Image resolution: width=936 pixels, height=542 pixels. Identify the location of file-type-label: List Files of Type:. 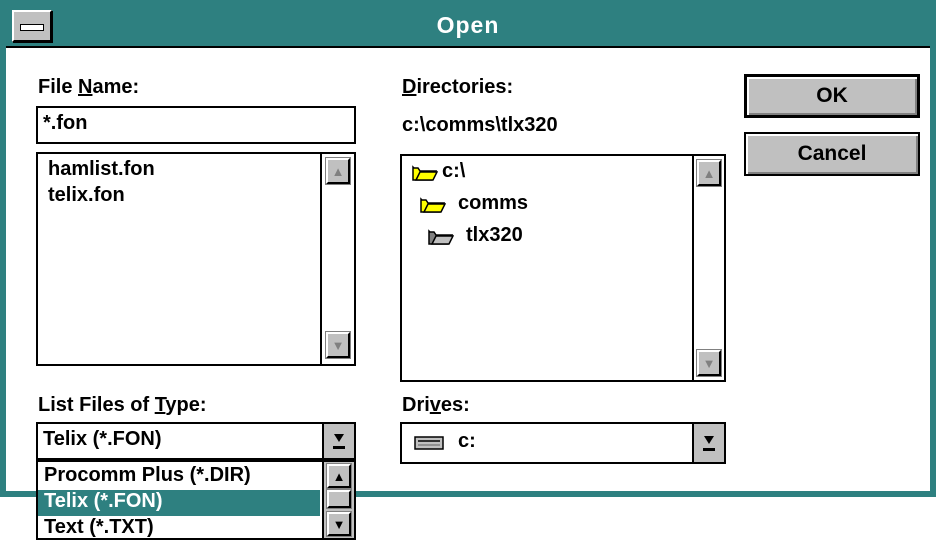
(122, 405).